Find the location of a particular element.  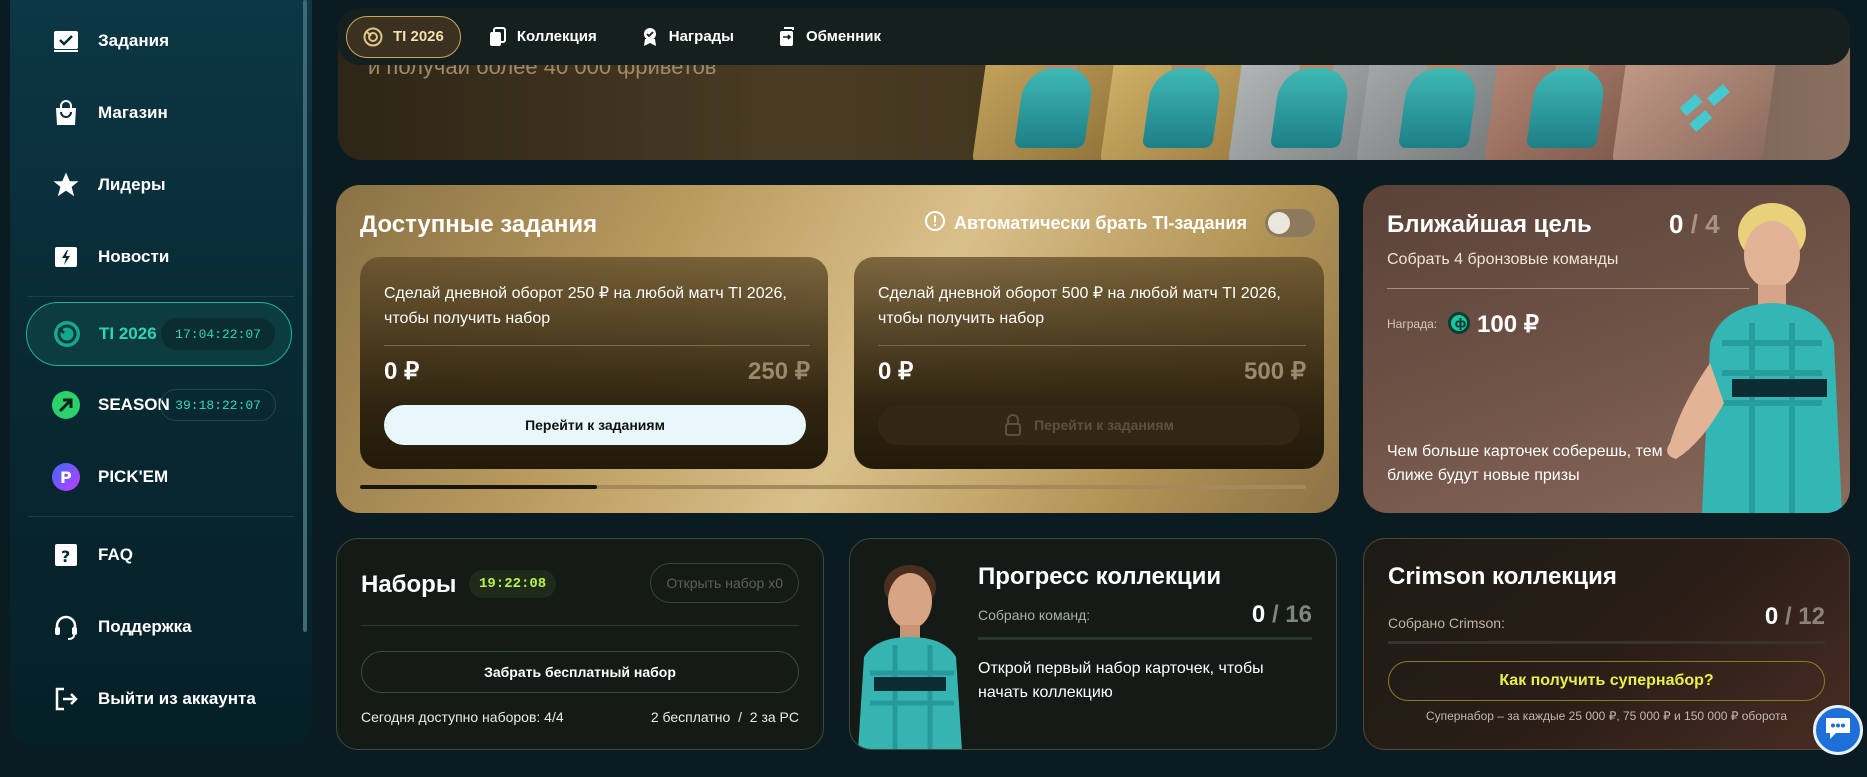

collection-progress-bar is located at coordinates (1145, 638).